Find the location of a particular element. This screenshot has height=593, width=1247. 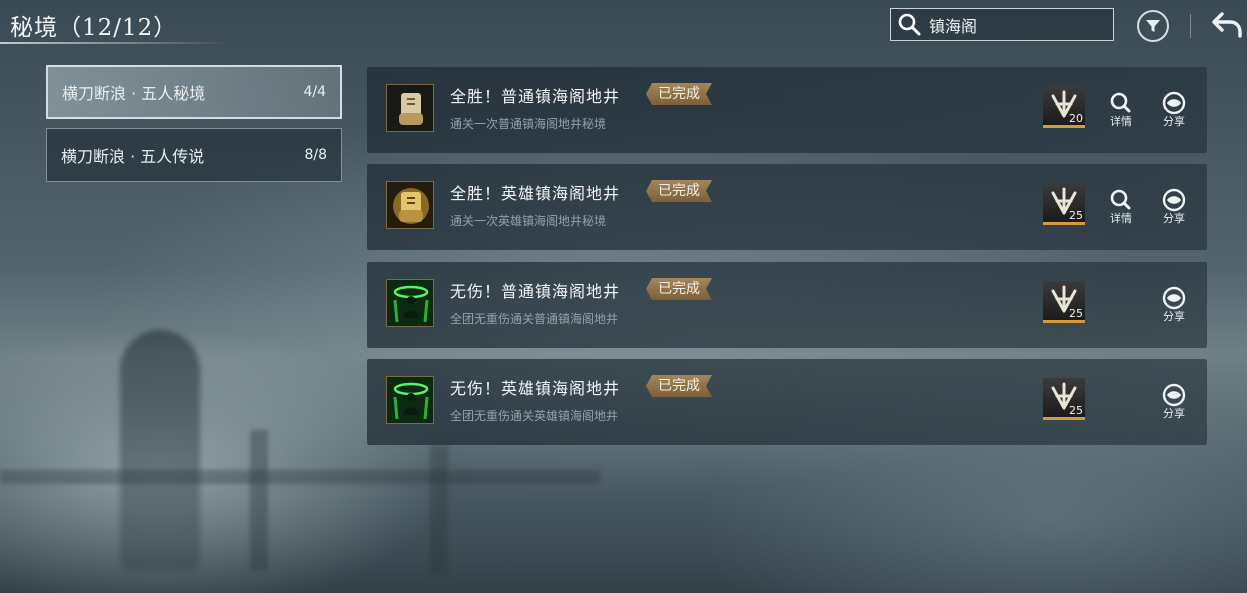

achievement-row: 全胜！普通镇海阁地井 已完成 通关一次普通镇海阁地井秘境 20 详情 分享 is located at coordinates (787, 110).